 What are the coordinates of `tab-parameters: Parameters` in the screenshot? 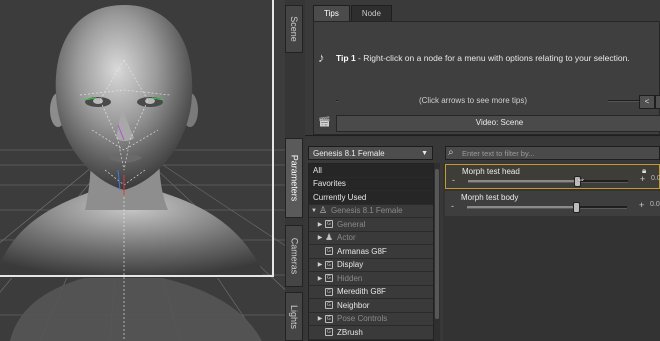 It's located at (294, 178).